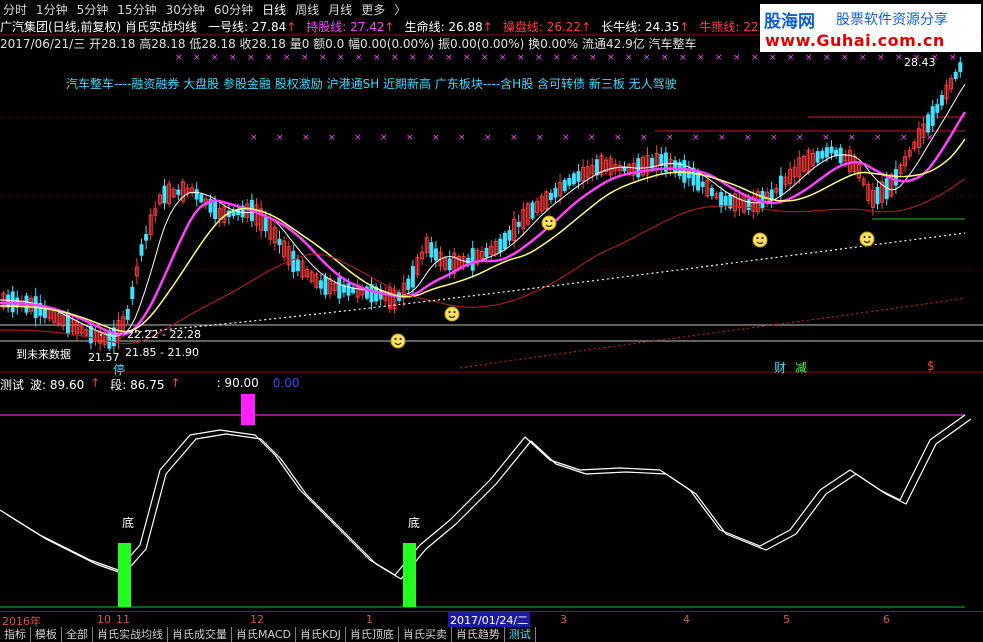  What do you see at coordinates (520, 634) in the screenshot?
I see `tab-10: 测试` at bounding box center [520, 634].